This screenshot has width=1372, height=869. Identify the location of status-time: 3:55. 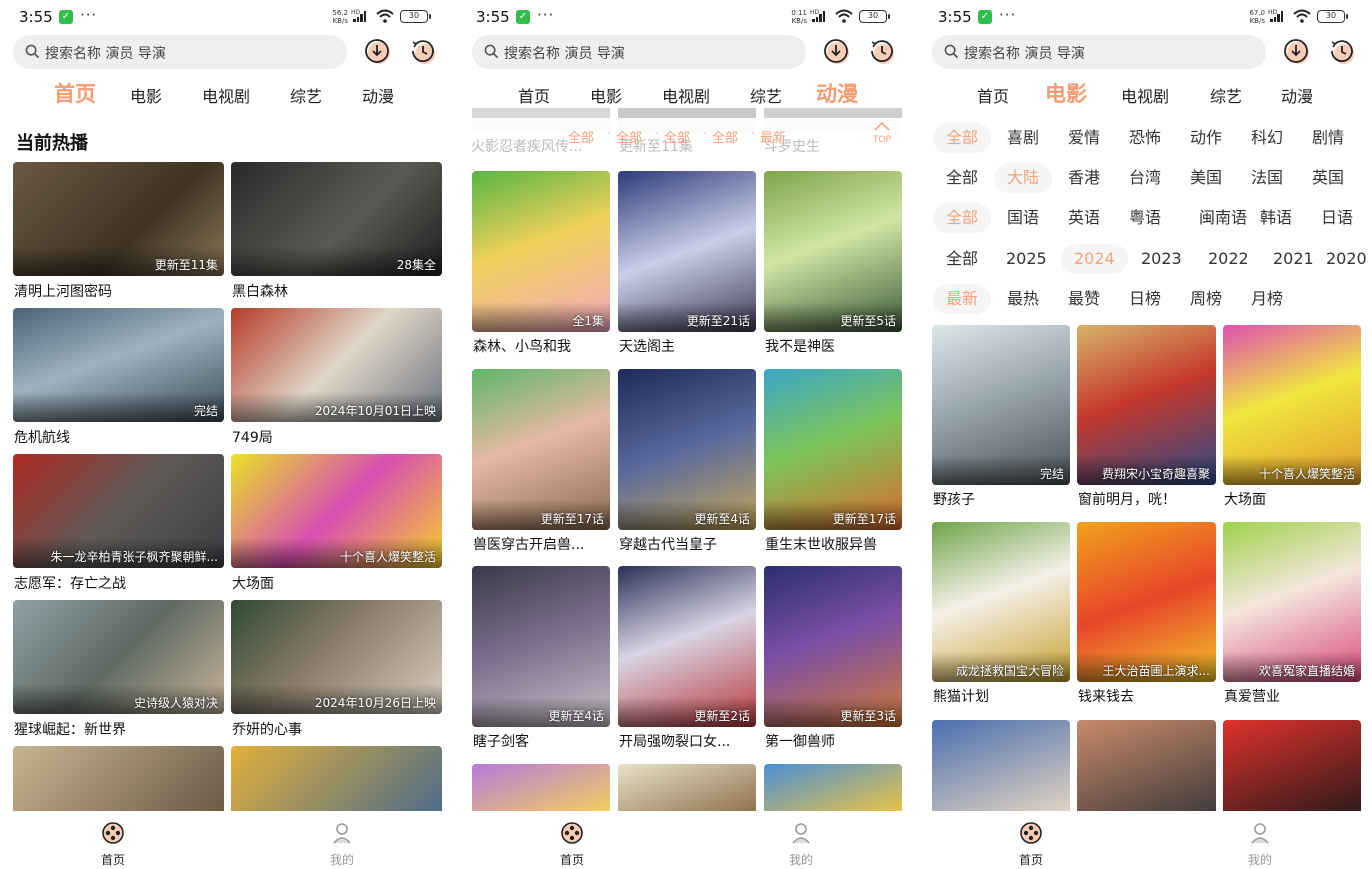
(955, 17).